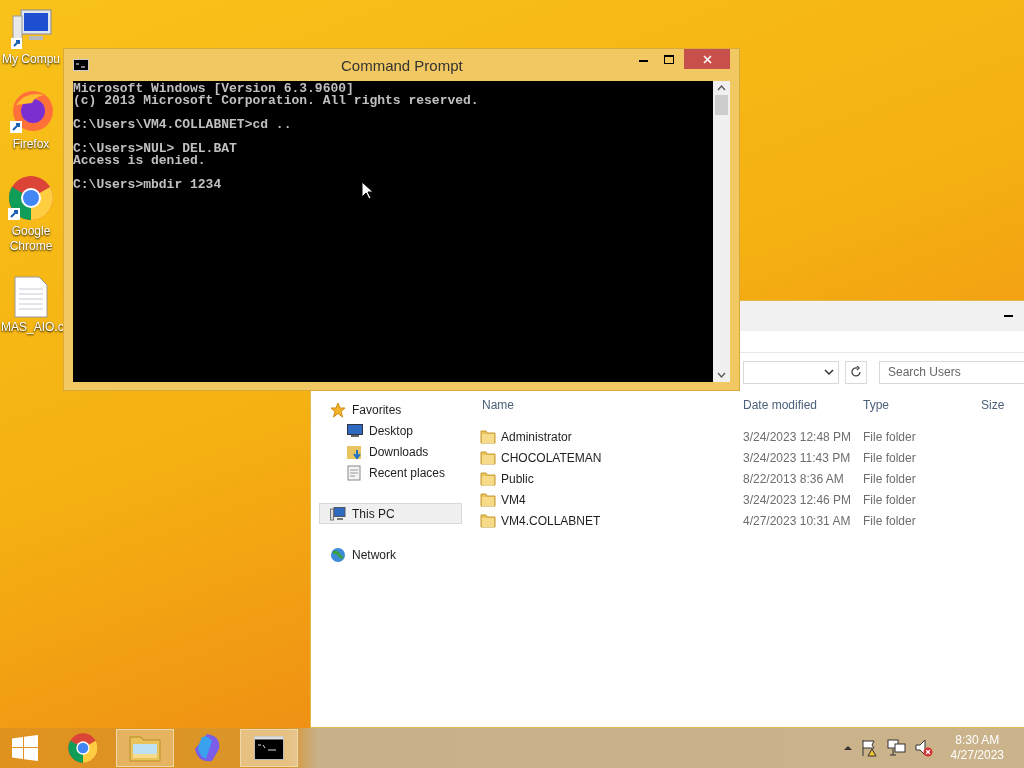 The width and height of the screenshot is (1024, 768). I want to click on nav-label: This PC, so click(373, 514).